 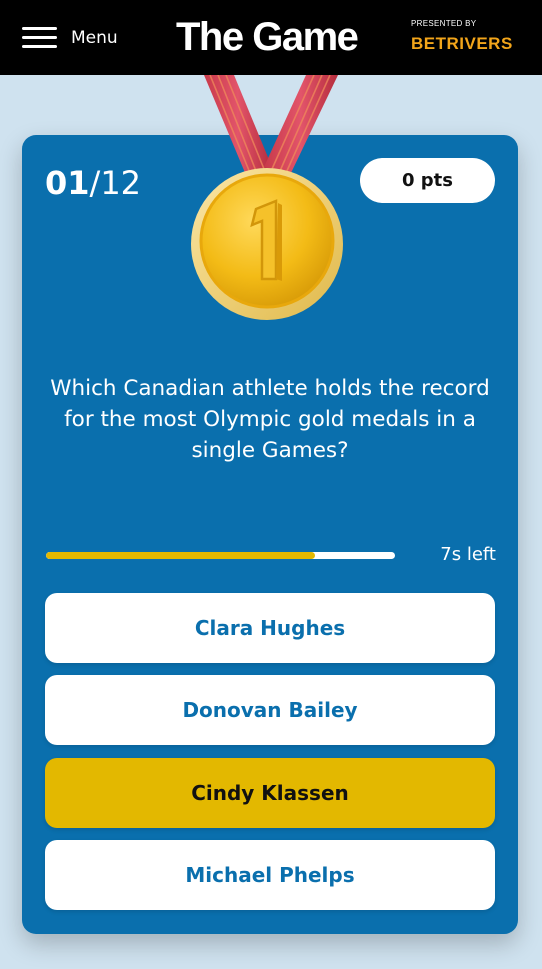 I want to click on gold-medal-number-one-icon, so click(x=267, y=199).